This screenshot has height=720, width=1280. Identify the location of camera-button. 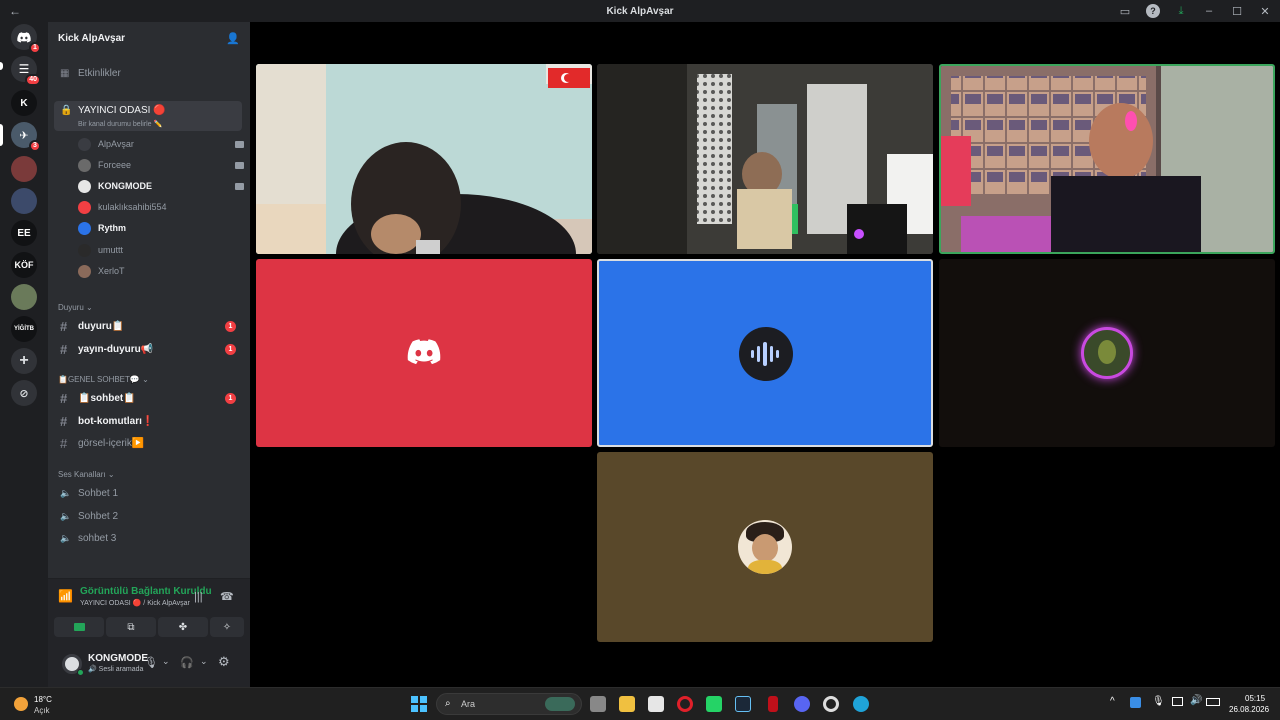
(79, 627).